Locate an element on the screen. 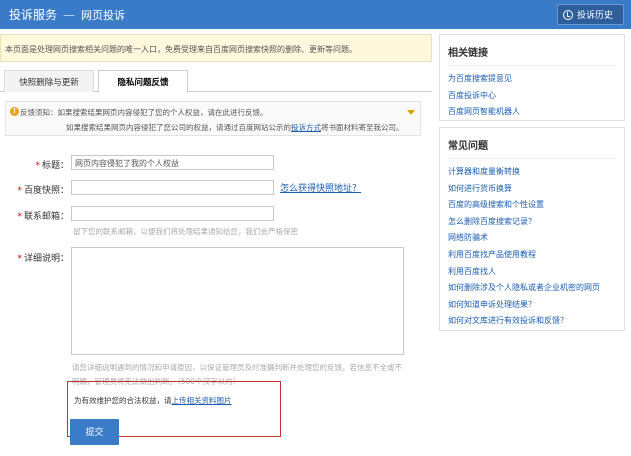 This screenshot has width=631, height=456. notice-line-2-prefix: 如果搜索结果网页内容侵犯了您公司的权益，请通过百度网站公示的 is located at coordinates (178, 127).